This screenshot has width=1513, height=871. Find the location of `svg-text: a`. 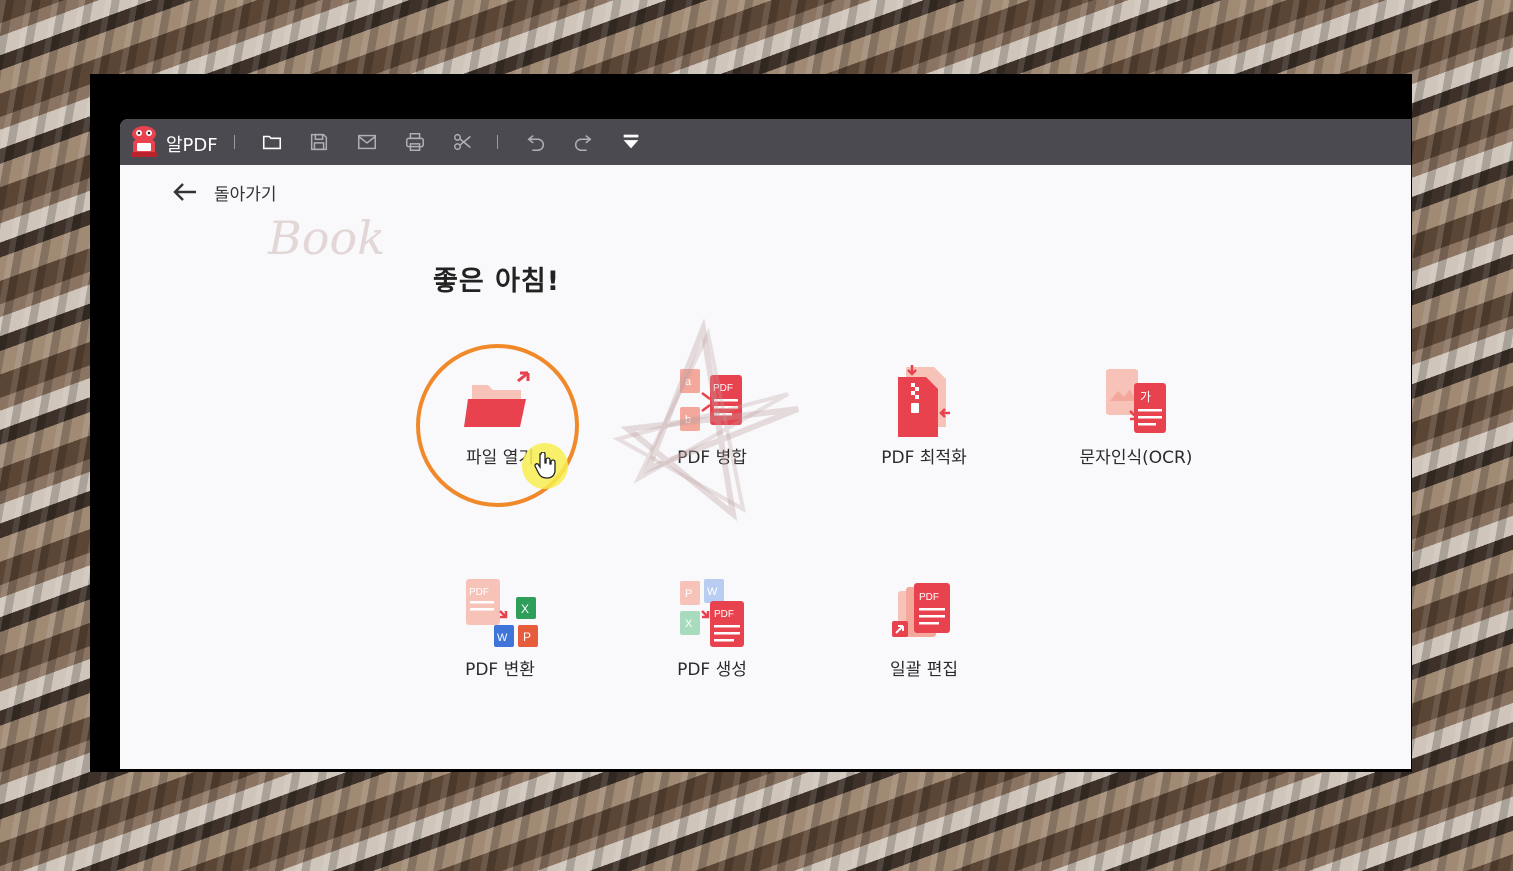

svg-text: a is located at coordinates (688, 382).